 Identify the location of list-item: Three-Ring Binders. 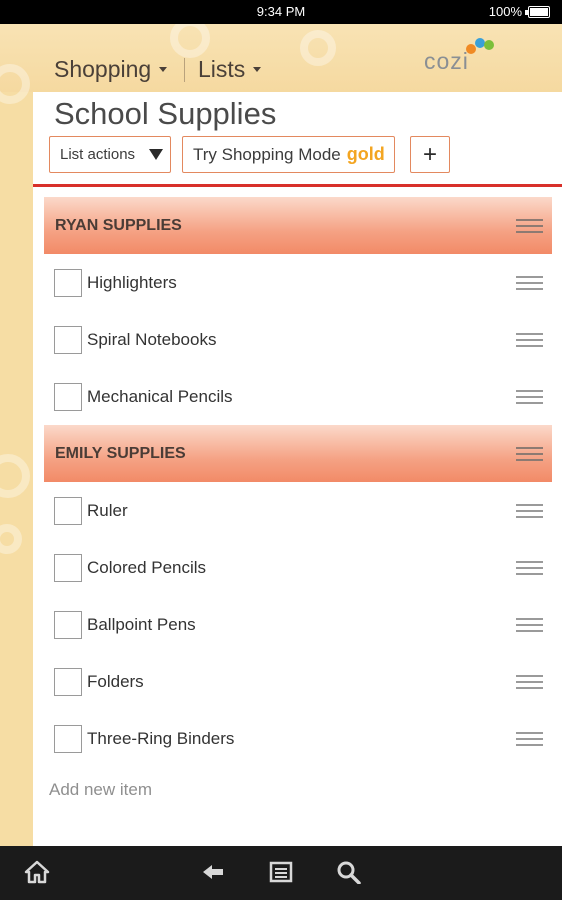
(298, 738).